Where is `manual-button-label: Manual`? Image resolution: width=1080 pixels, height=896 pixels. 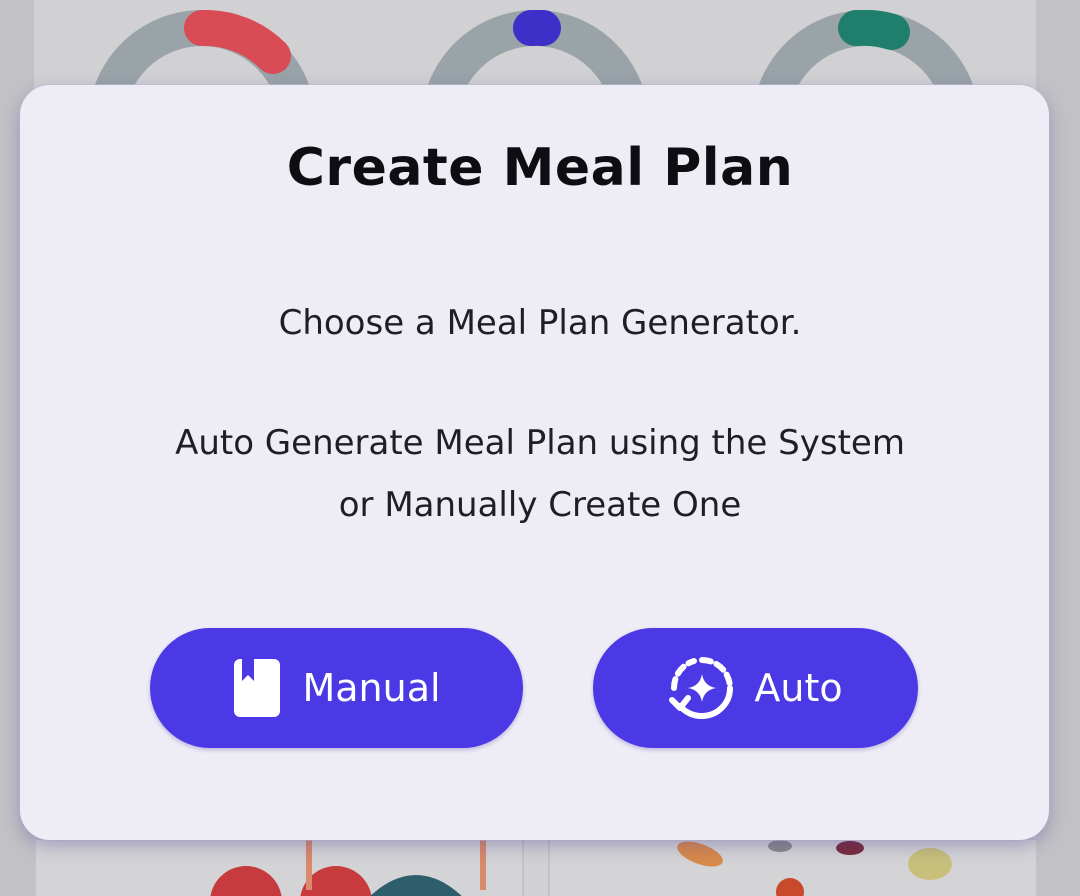 manual-button-label: Manual is located at coordinates (371, 688).